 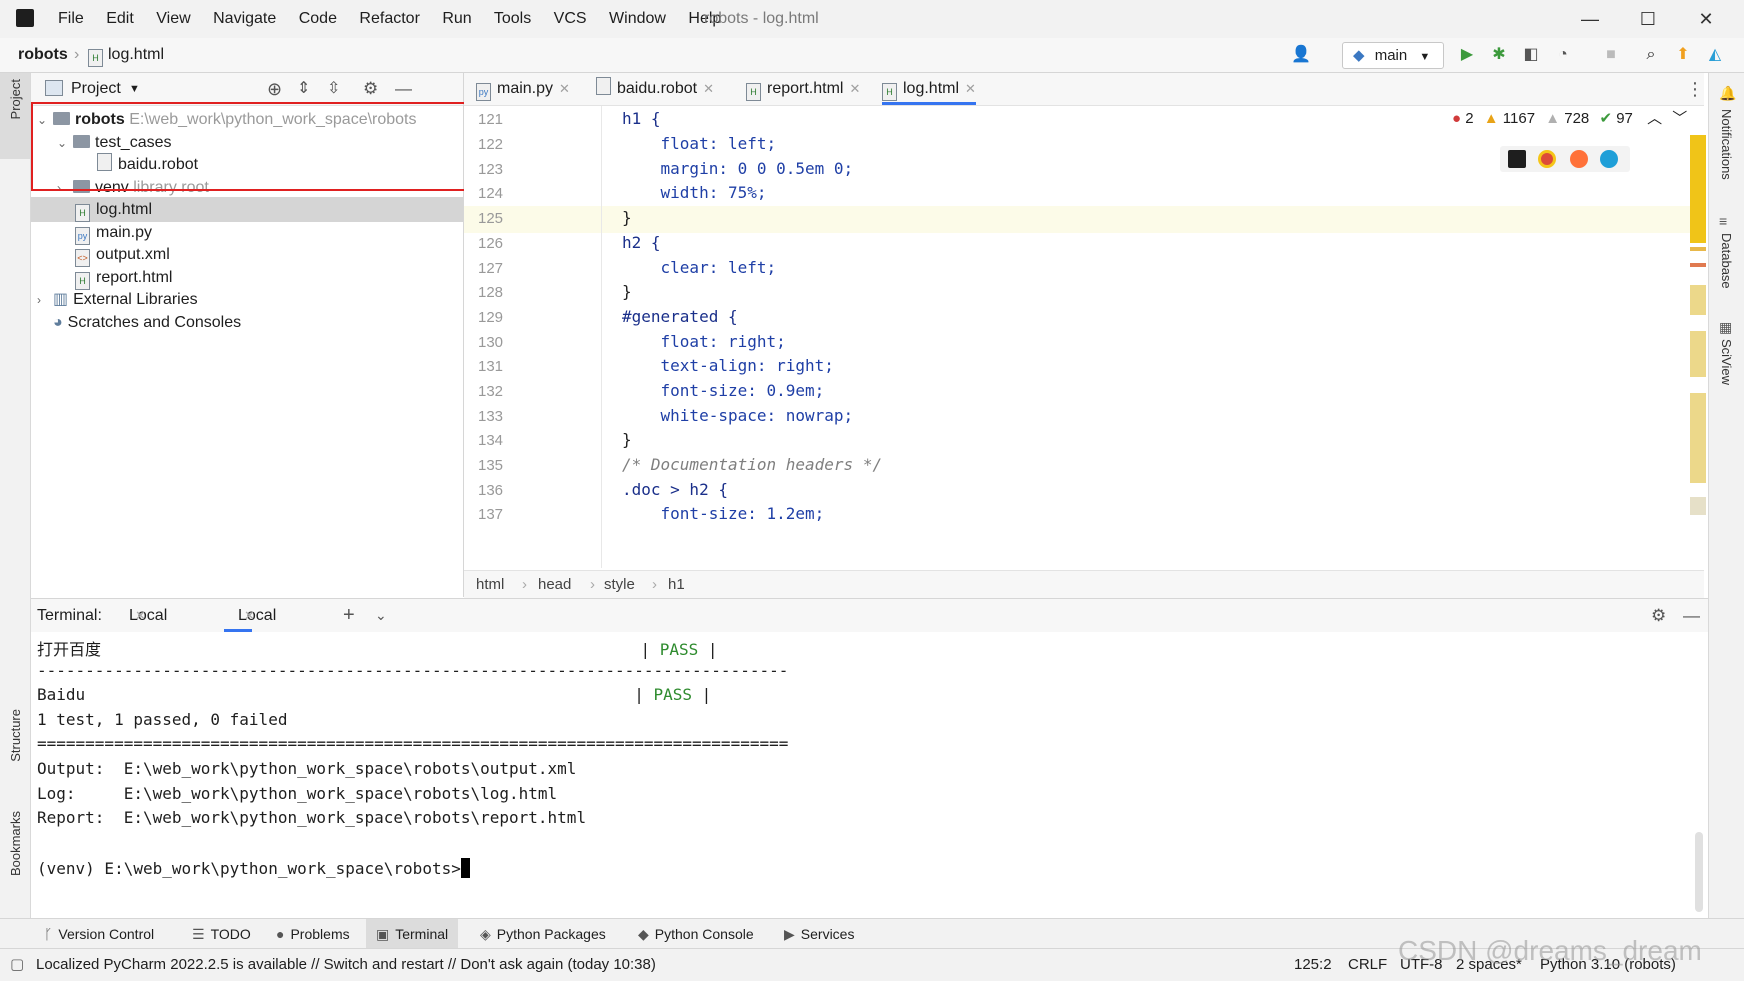 What do you see at coordinates (1726, 261) in the screenshot?
I see `database-tool-label: Database` at bounding box center [1726, 261].